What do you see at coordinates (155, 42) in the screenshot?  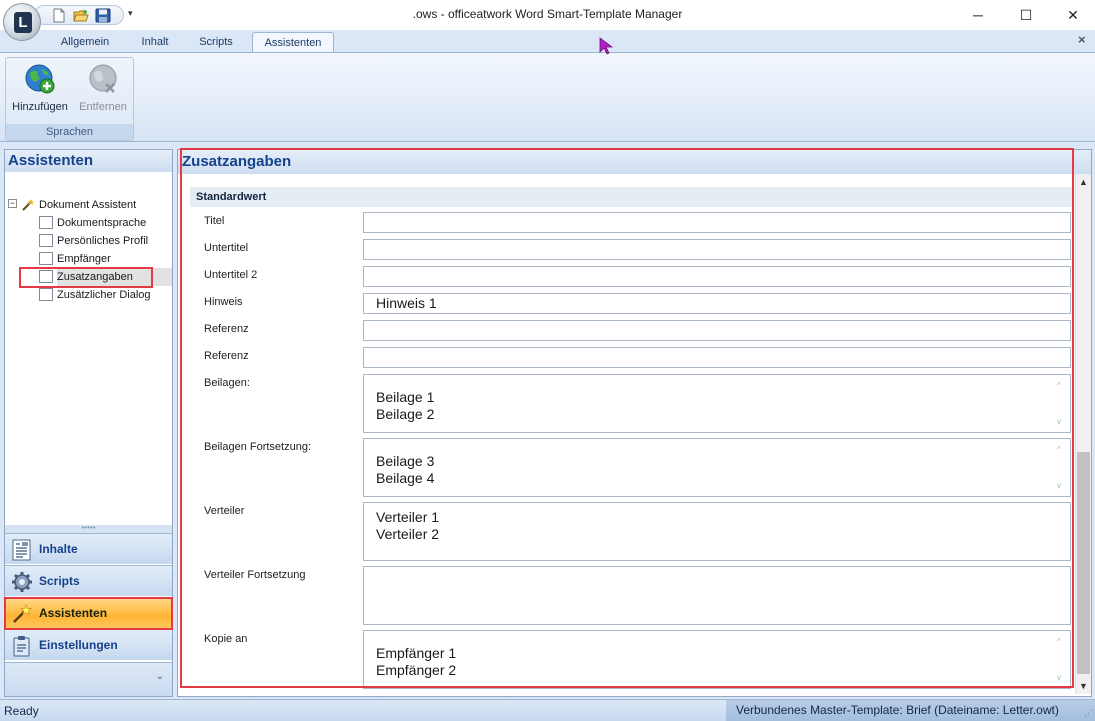 I see `tab-inhalt: Inhalt` at bounding box center [155, 42].